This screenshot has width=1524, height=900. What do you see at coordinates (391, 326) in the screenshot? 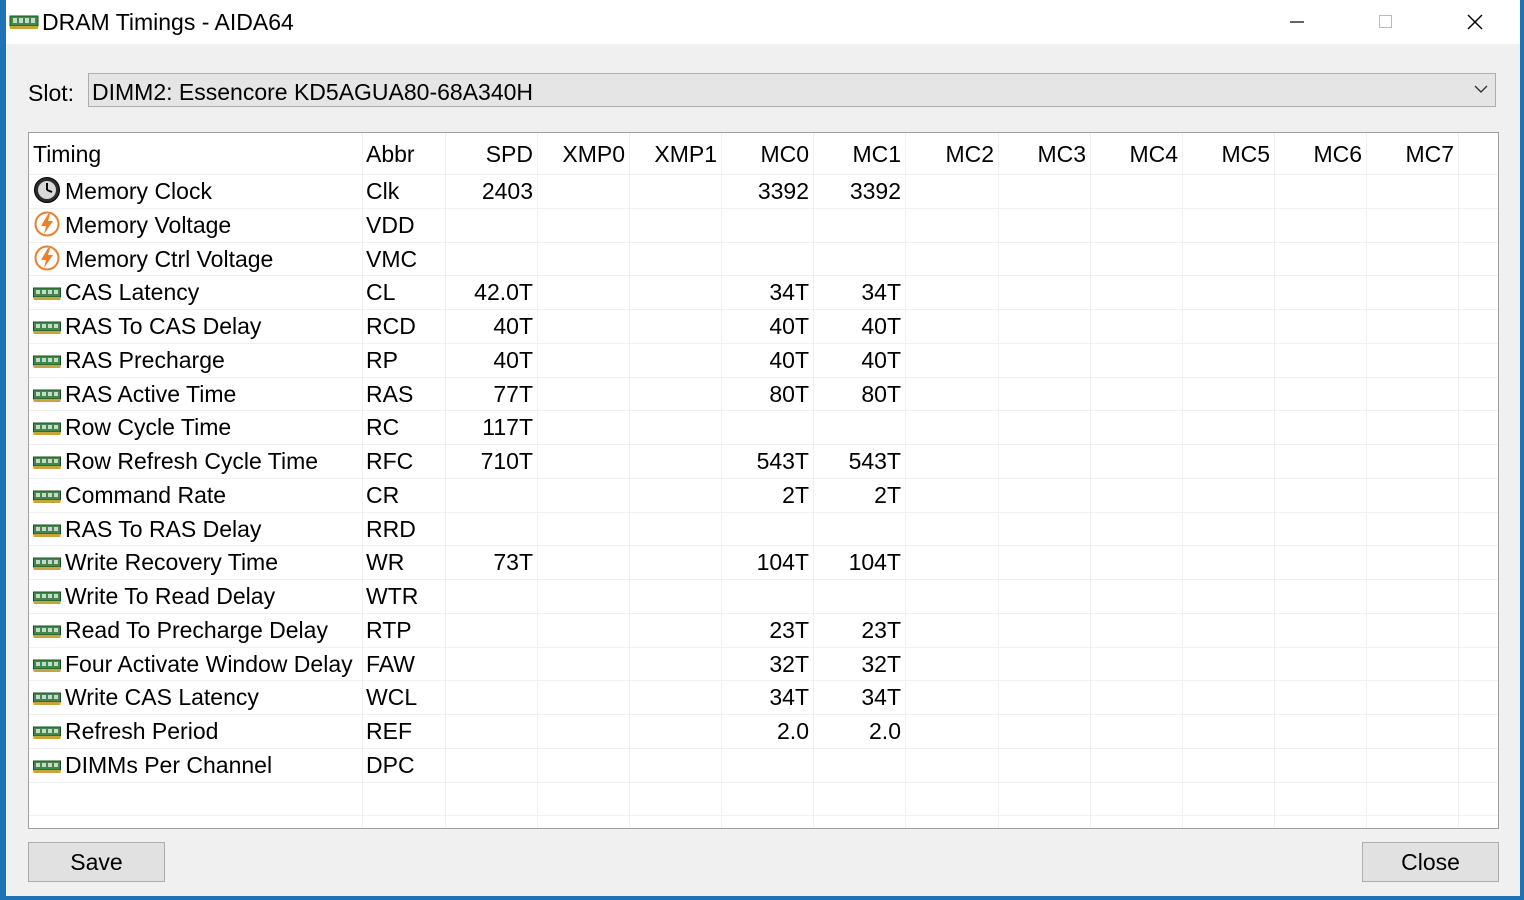
I see `timing-abbr: RCD` at bounding box center [391, 326].